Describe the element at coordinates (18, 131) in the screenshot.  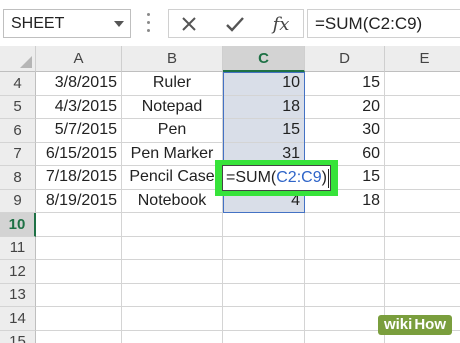
I see `row-header-6: 6` at that location.